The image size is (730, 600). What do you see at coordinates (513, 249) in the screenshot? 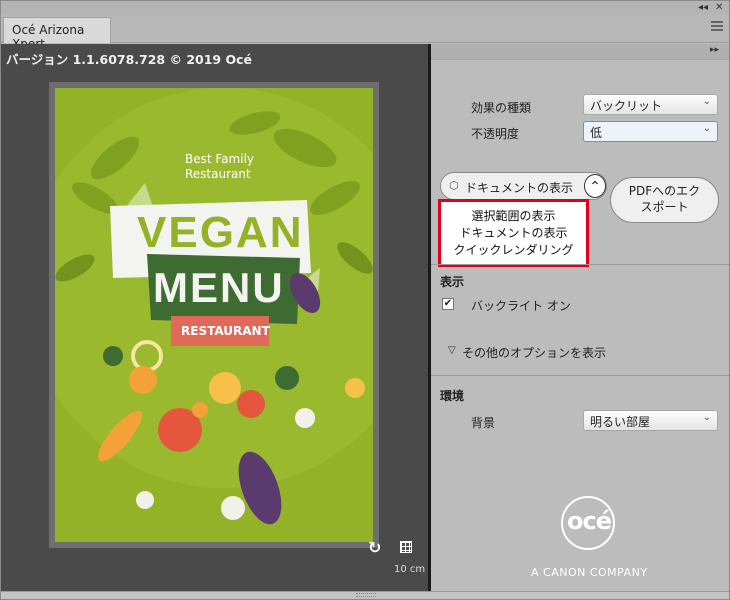
I see `menu-item-quick-rendering: クイックレンダリング` at bounding box center [513, 249].